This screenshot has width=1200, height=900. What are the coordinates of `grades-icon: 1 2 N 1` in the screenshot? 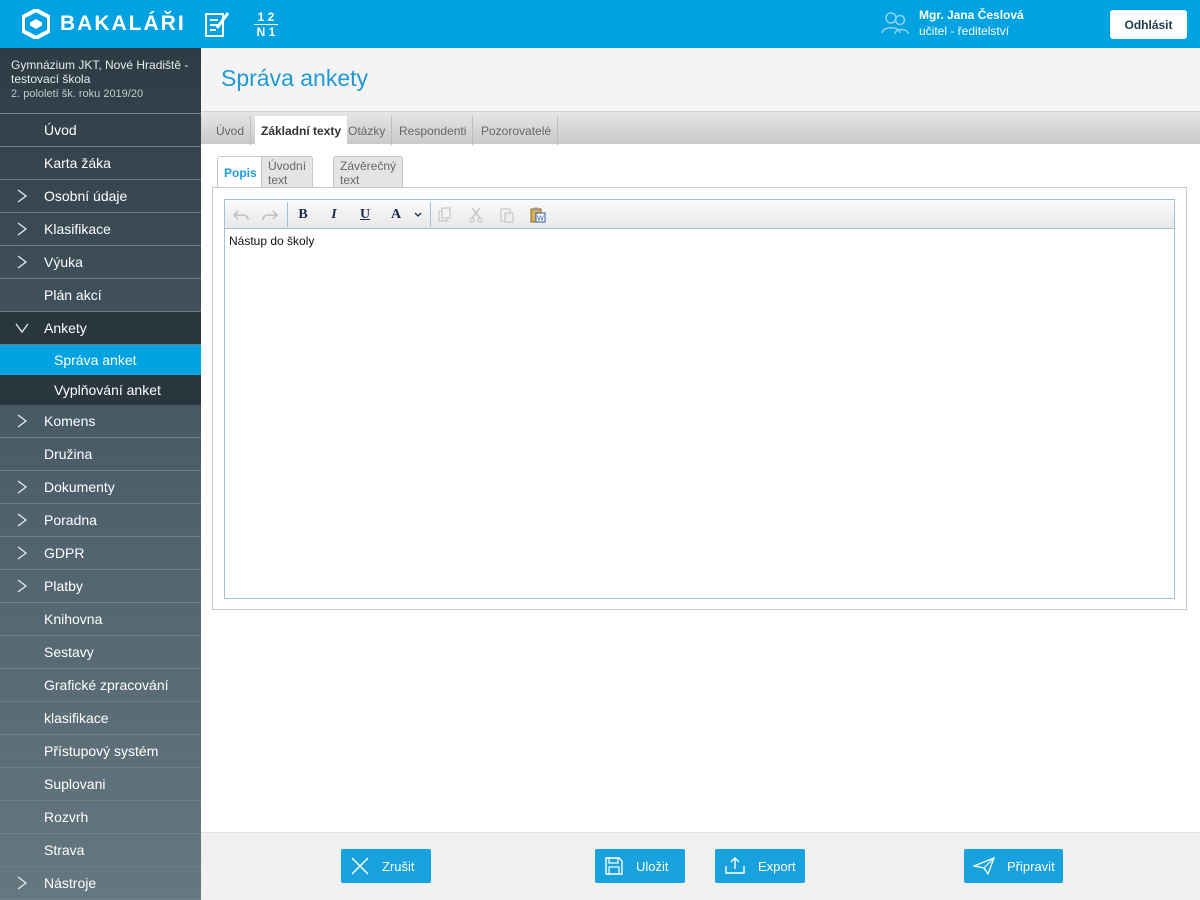 It's located at (266, 24).